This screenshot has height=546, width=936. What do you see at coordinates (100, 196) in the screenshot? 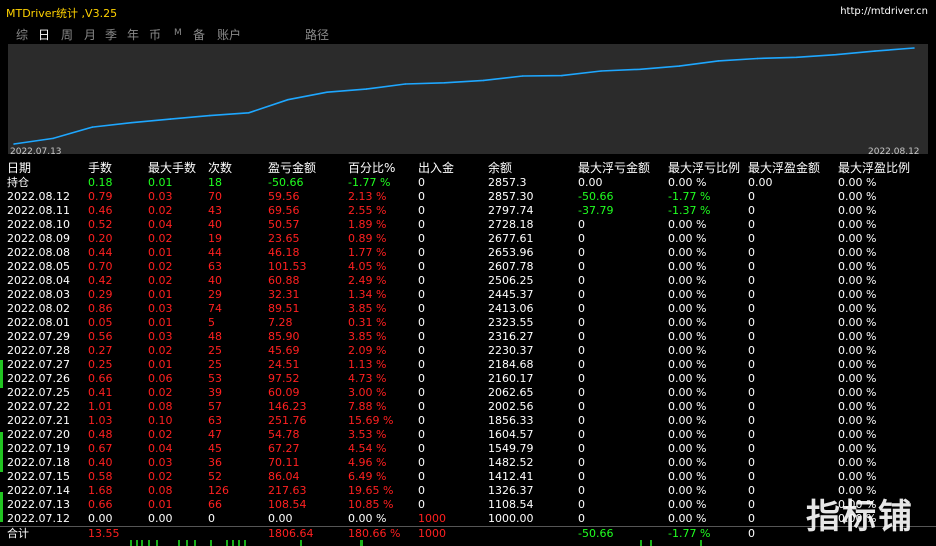
I see `lots-cell: 0.79` at bounding box center [100, 196].